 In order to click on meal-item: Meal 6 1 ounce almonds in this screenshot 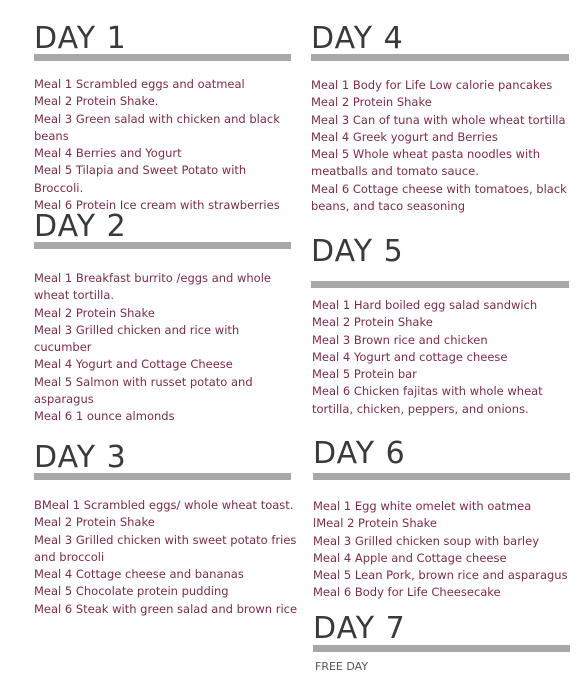, I will do `click(104, 416)`.